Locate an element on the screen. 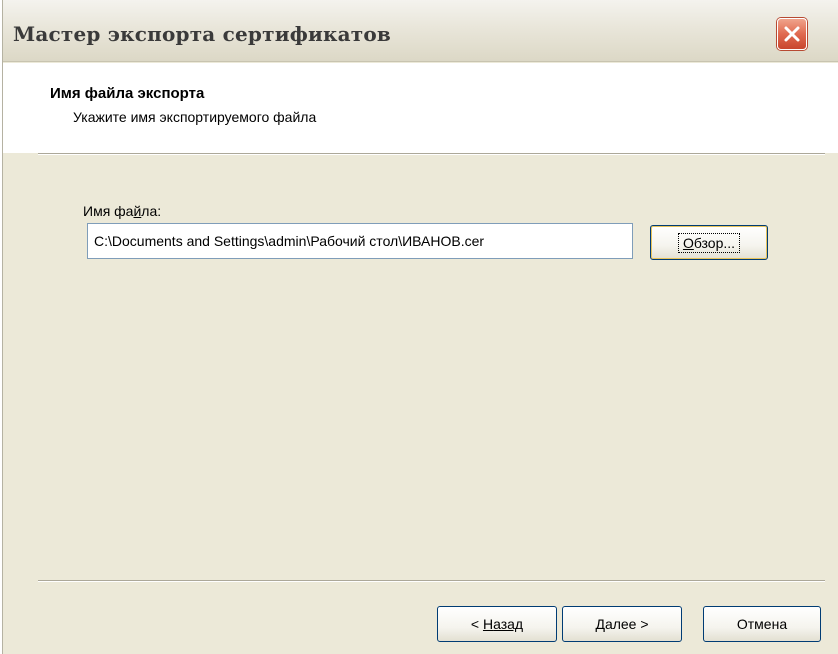  close-button is located at coordinates (792, 34).